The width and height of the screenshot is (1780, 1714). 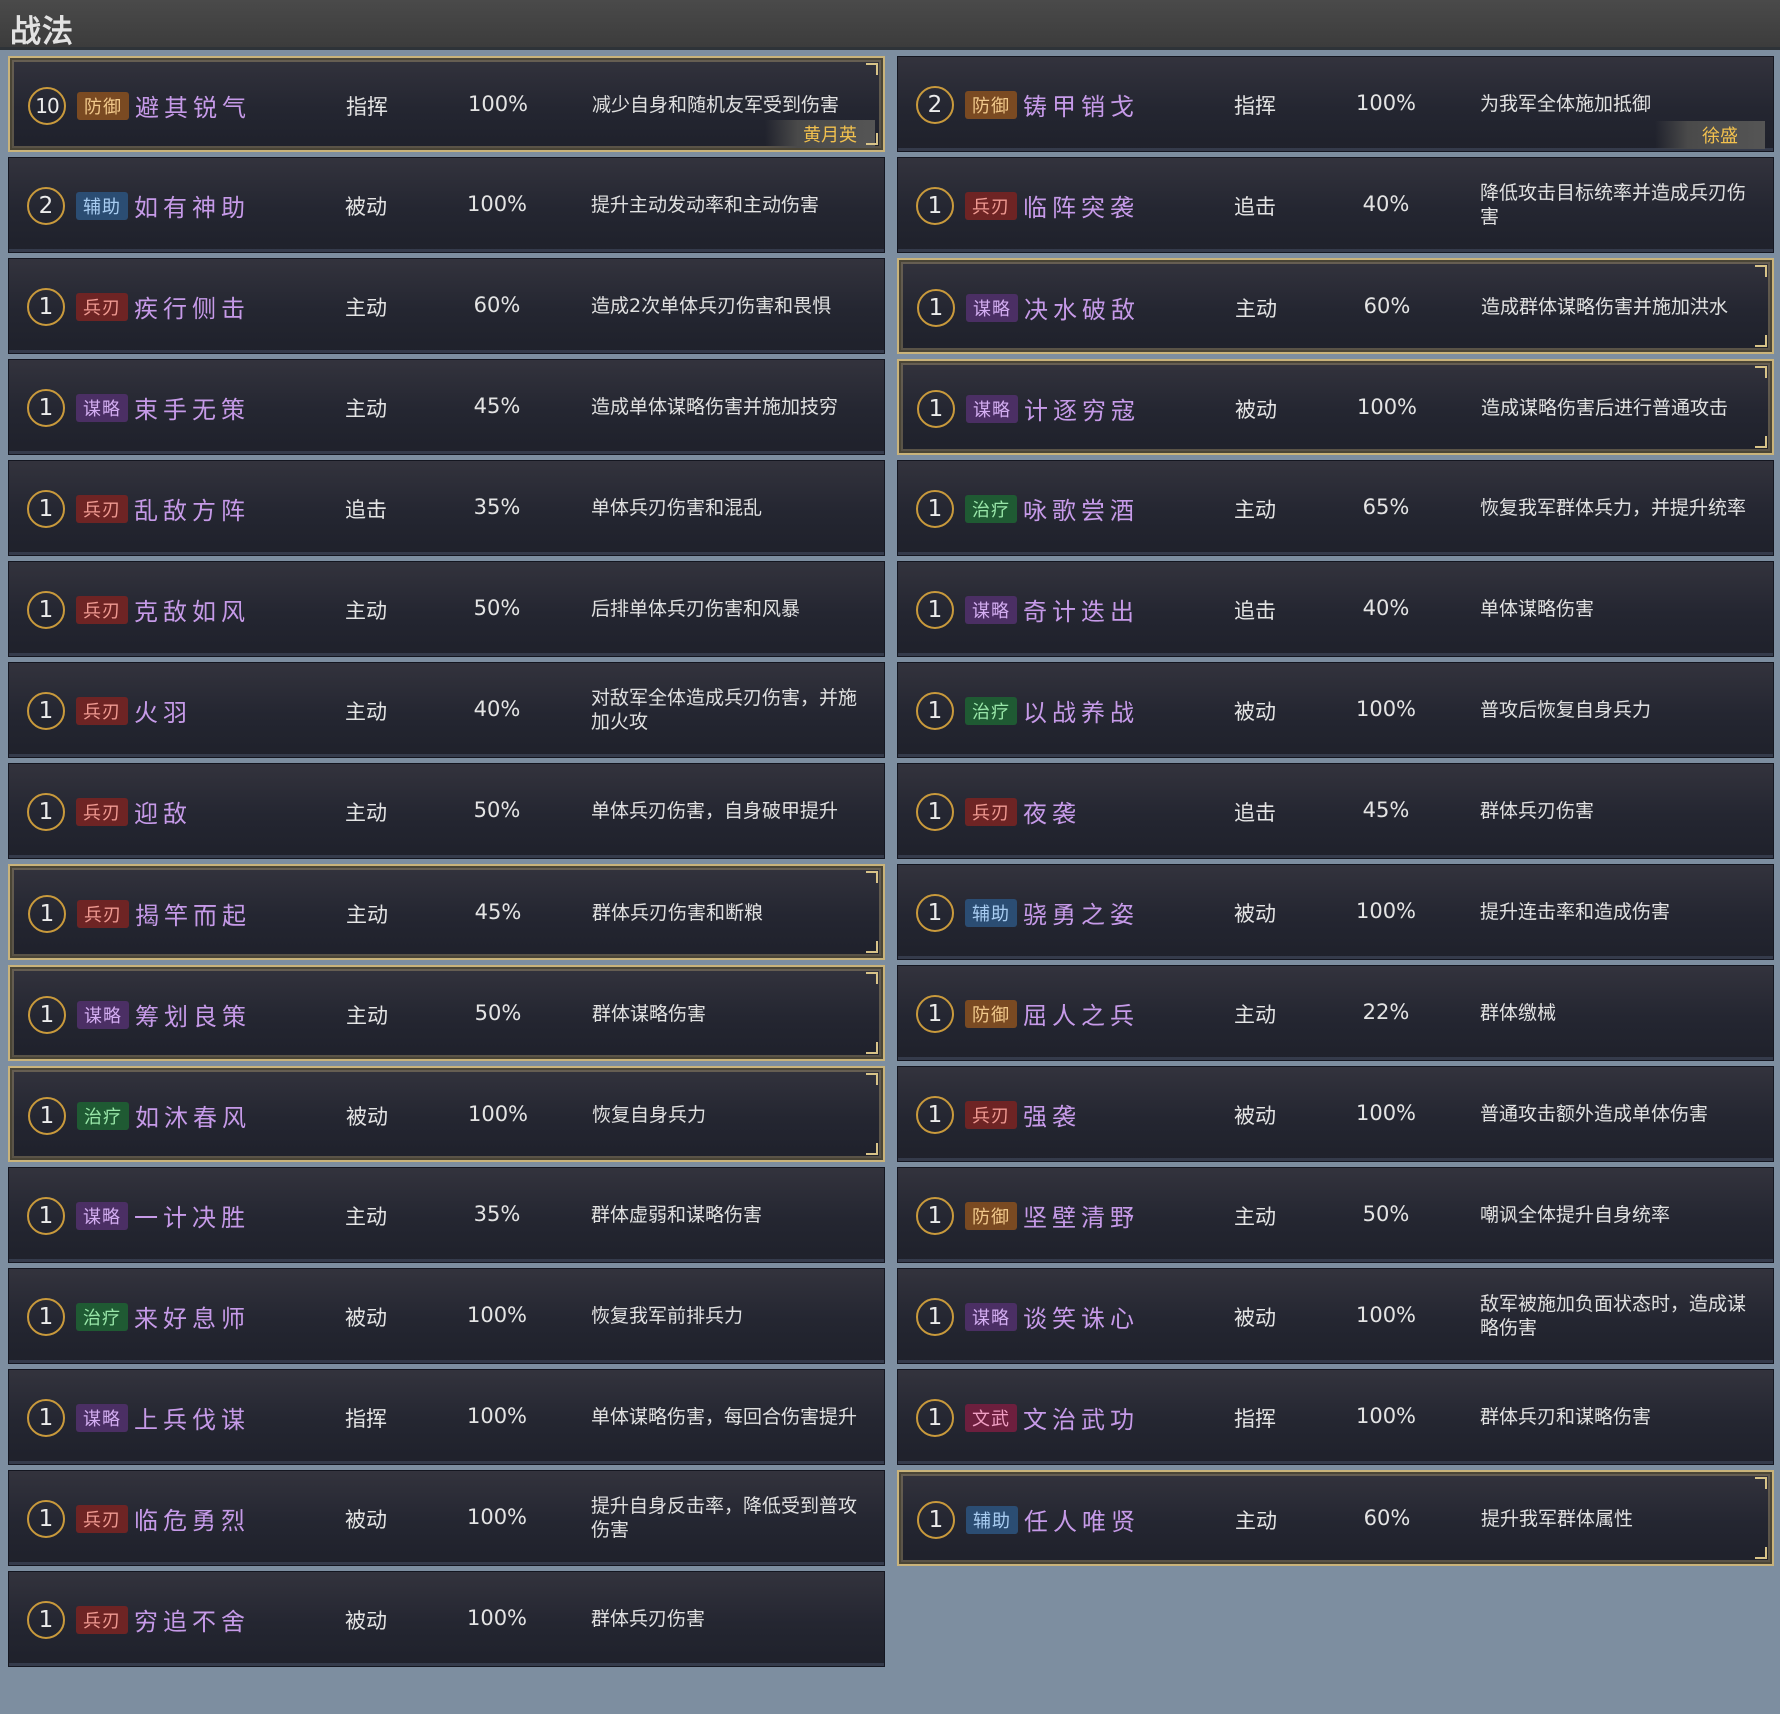 I want to click on skill-row: 1 兵刃 夜袭 追击 45% 群体兵刃伤害, so click(x=1335, y=811).